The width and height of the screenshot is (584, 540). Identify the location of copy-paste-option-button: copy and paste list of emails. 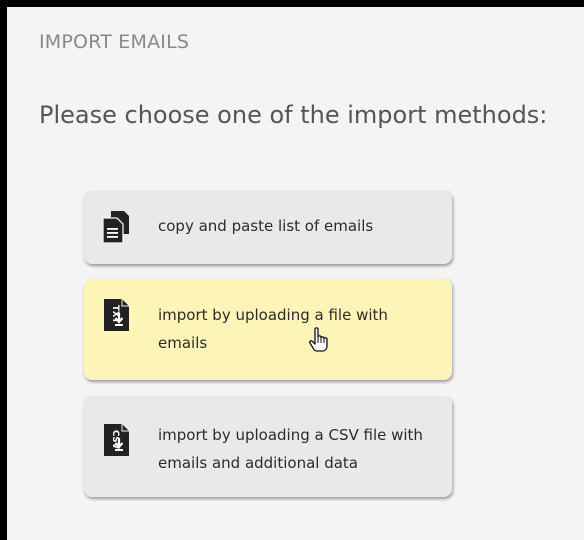
(268, 227).